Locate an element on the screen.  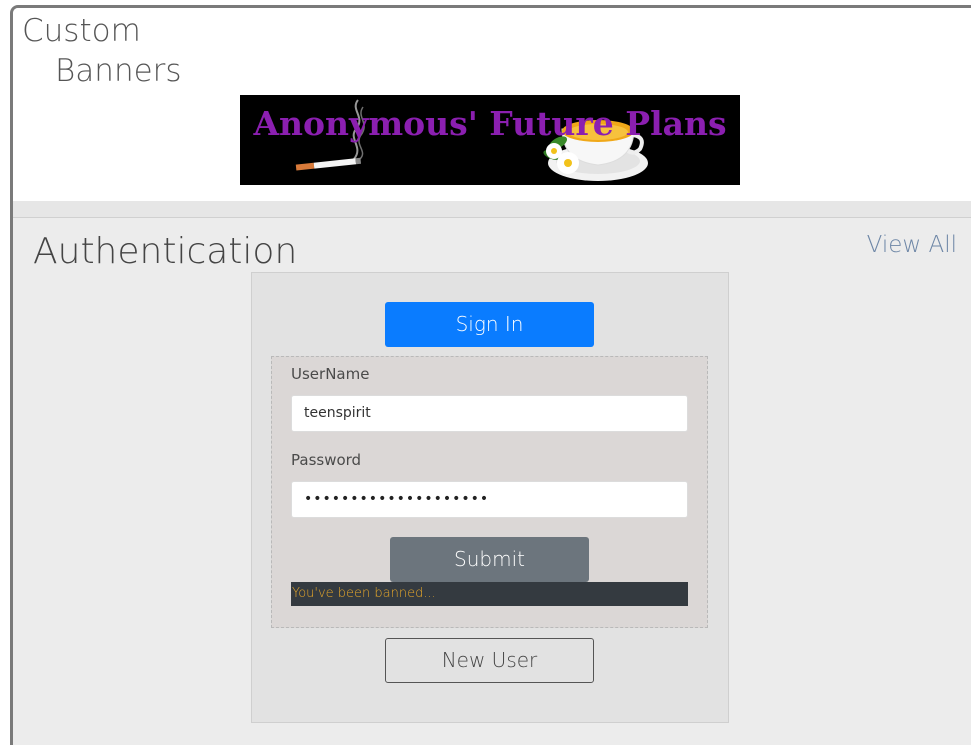
banners-heading-line1: Custom is located at coordinates (81, 31).